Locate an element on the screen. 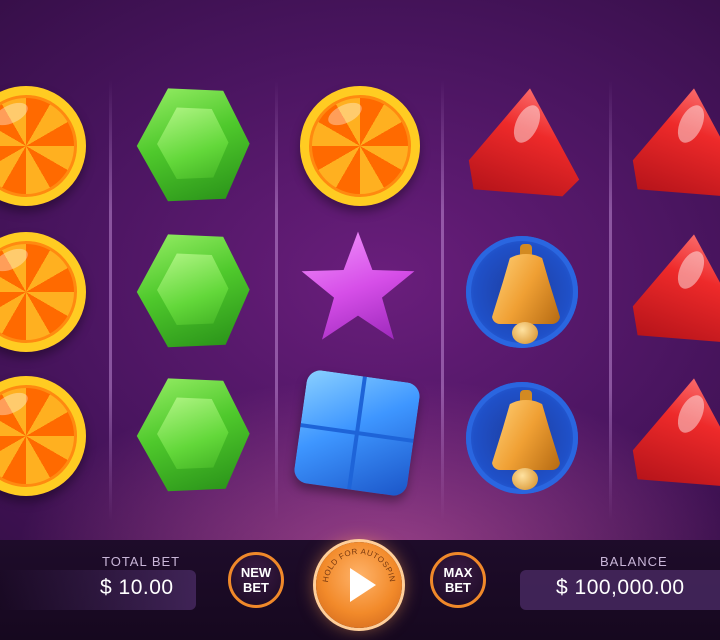  balance-value: $ 100,000.00 is located at coordinates (620, 587).